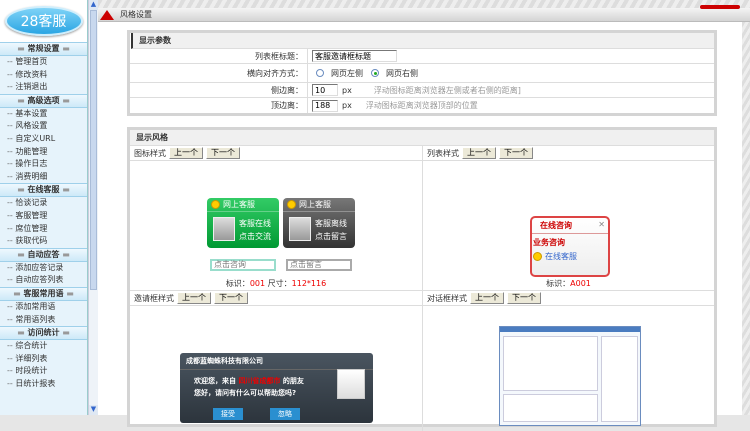 This screenshot has width=750, height=431. What do you see at coordinates (43, 359) in the screenshot?
I see `sidebar-item: 详细列表` at bounding box center [43, 359].